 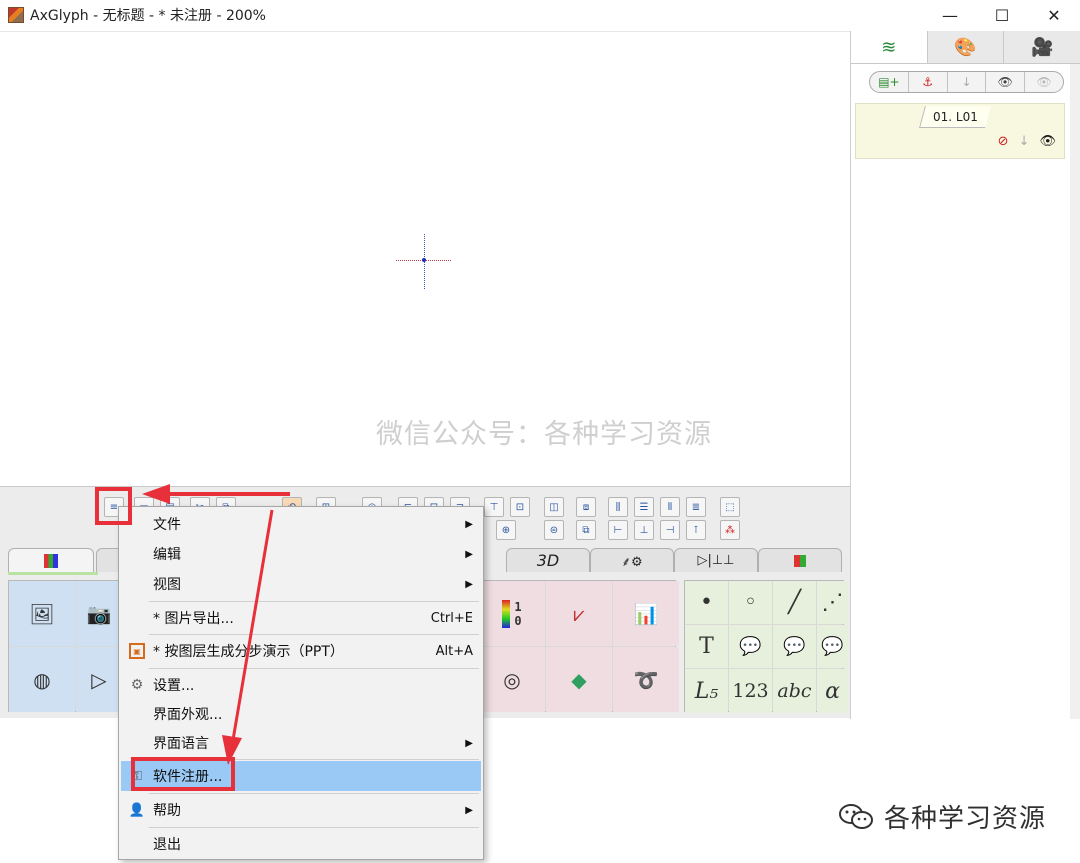 I want to click on arrow-to-menu-button, so click(x=216, y=494).